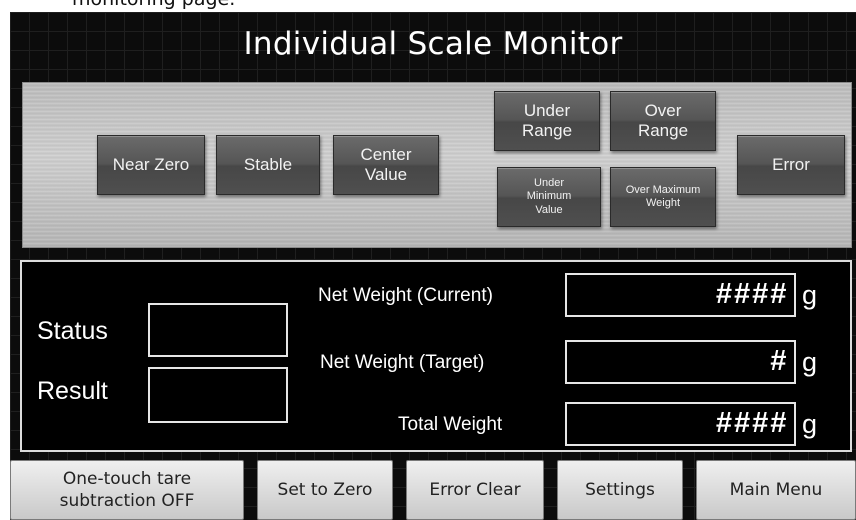 This screenshot has height=520, width=856. What do you see at coordinates (450, 424) in the screenshot?
I see `total-weight-label: Total Weight` at bounding box center [450, 424].